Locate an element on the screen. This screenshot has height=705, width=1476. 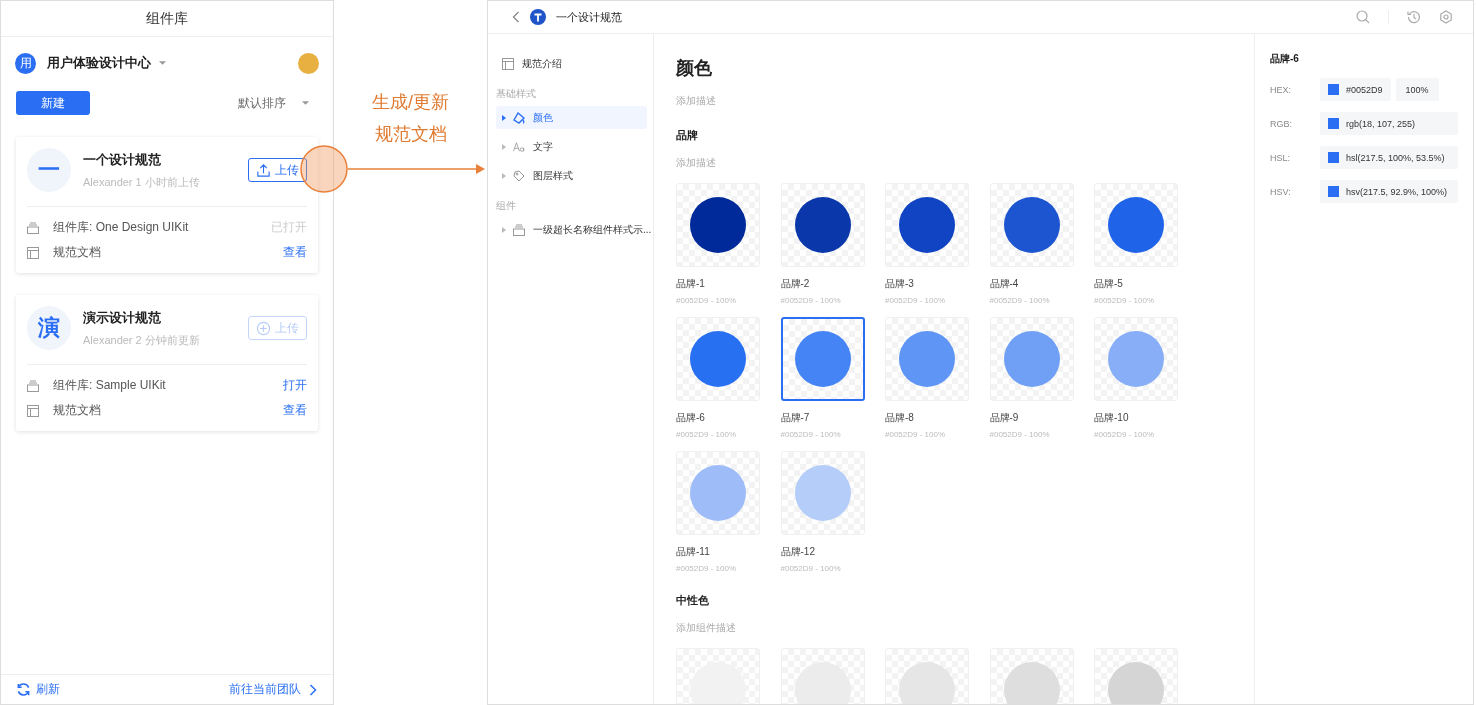
team-avatar: 用 is located at coordinates (25, 63).